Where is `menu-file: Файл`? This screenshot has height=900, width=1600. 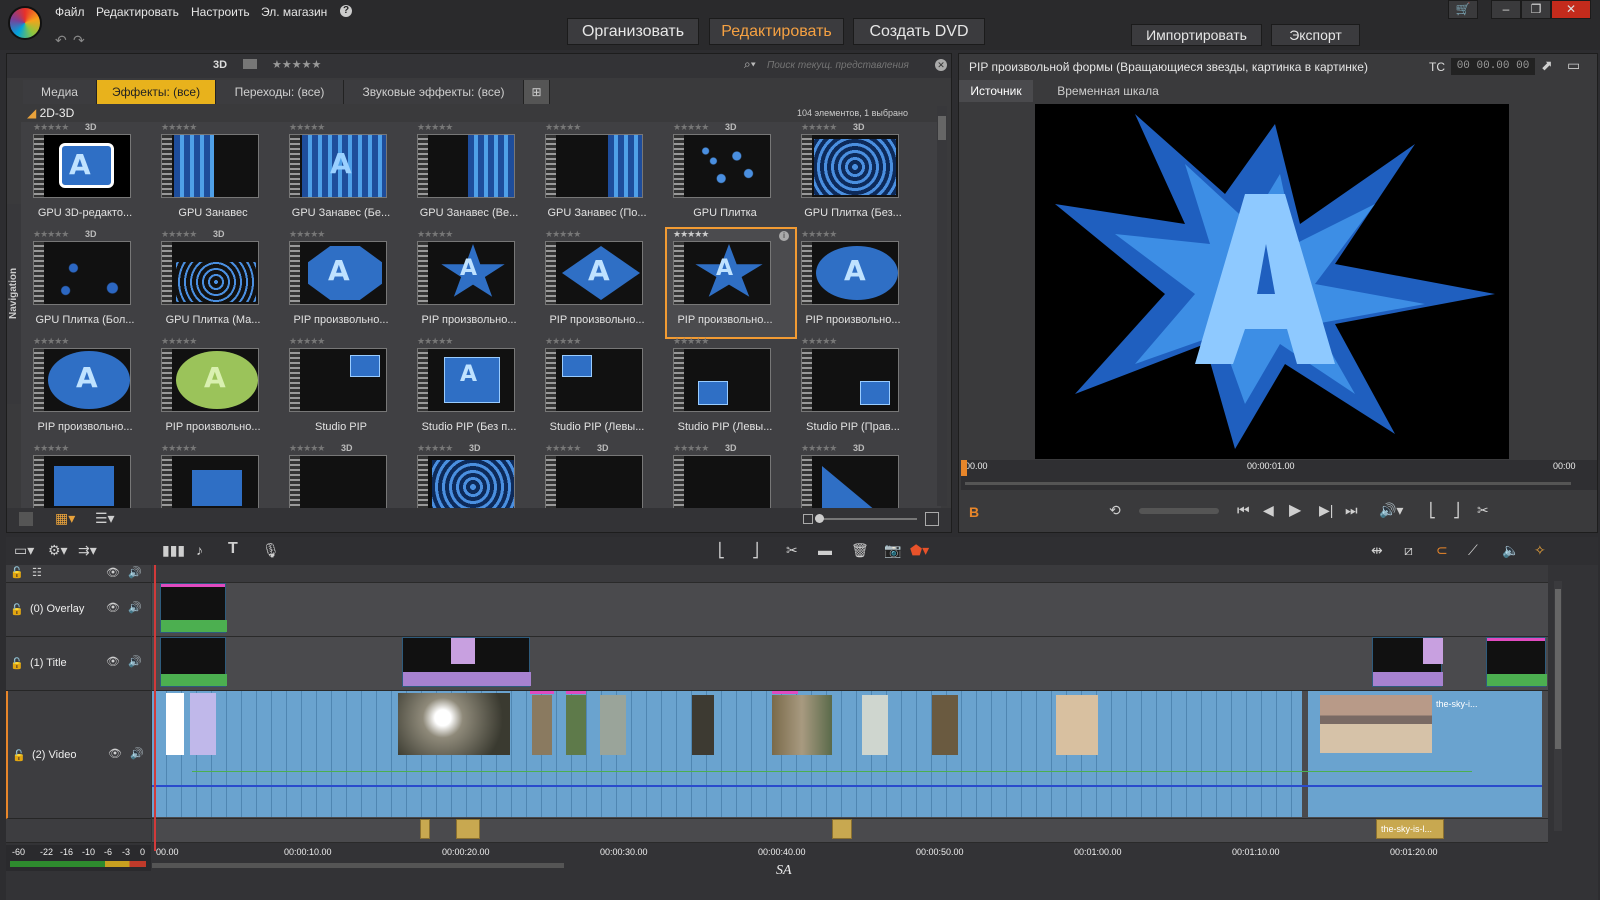 menu-file: Файл is located at coordinates (70, 12).